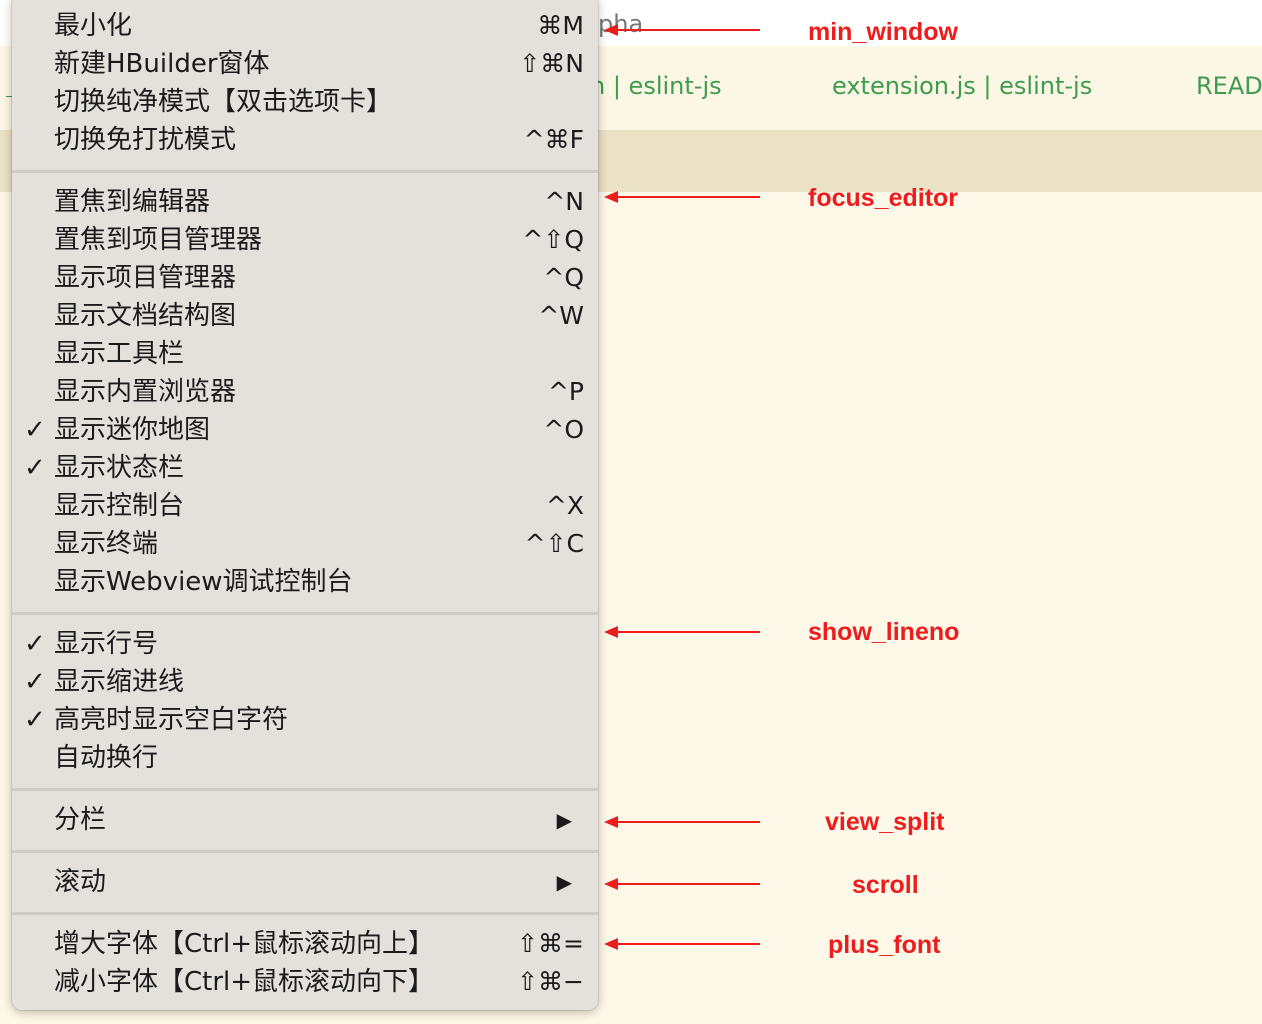 Image resolution: width=1262 pixels, height=1024 pixels. Describe the element at coordinates (305, 26) in the screenshot. I see `menu-item-minimize: 最小化 ⌘M` at that location.